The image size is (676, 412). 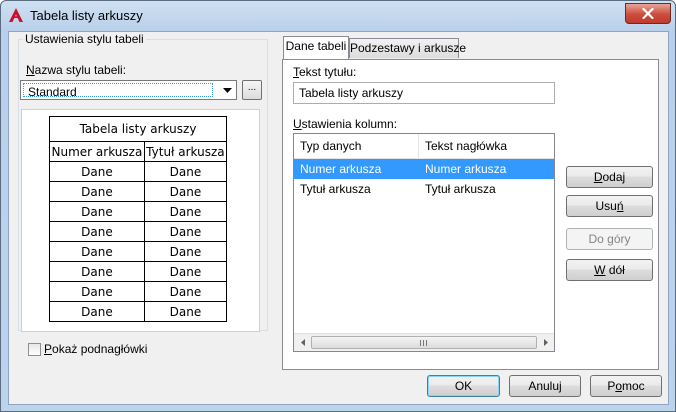 I want to click on horizontal-scrollbar, so click(x=424, y=342).